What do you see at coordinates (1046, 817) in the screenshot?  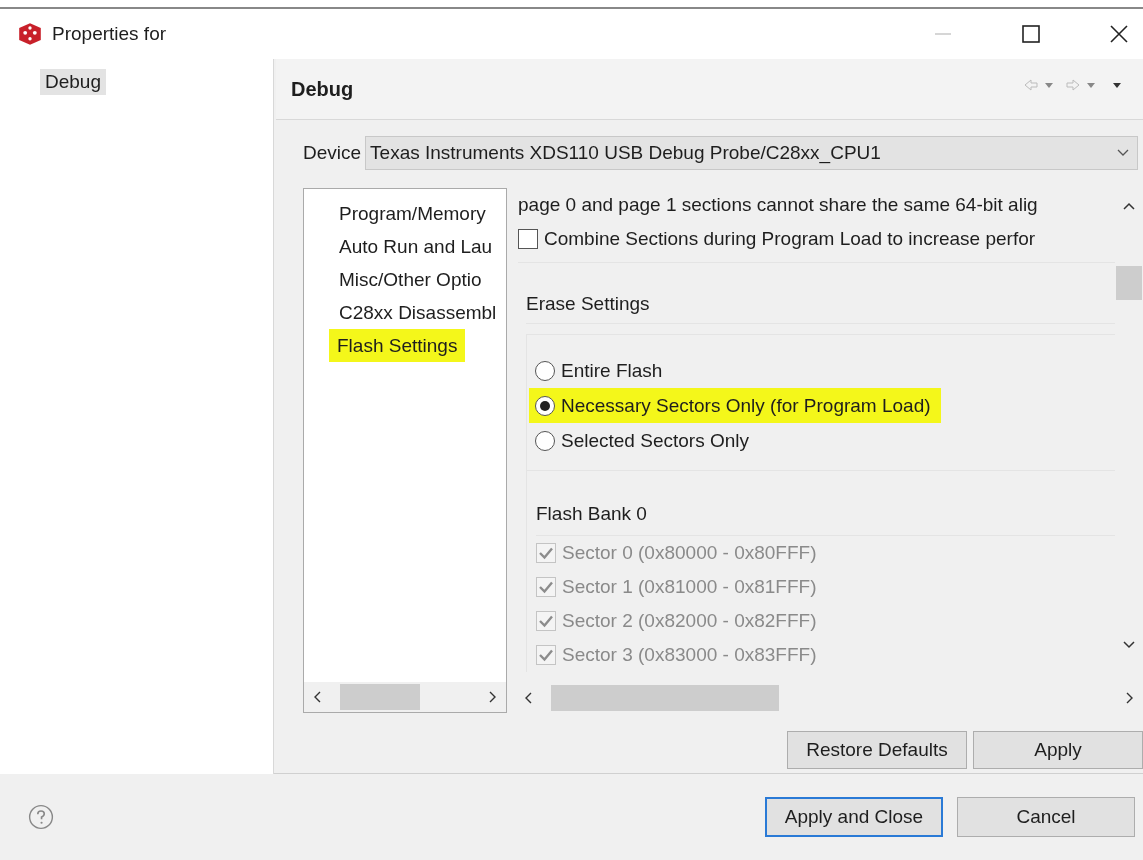 I see `dialog-button: Cancel` at bounding box center [1046, 817].